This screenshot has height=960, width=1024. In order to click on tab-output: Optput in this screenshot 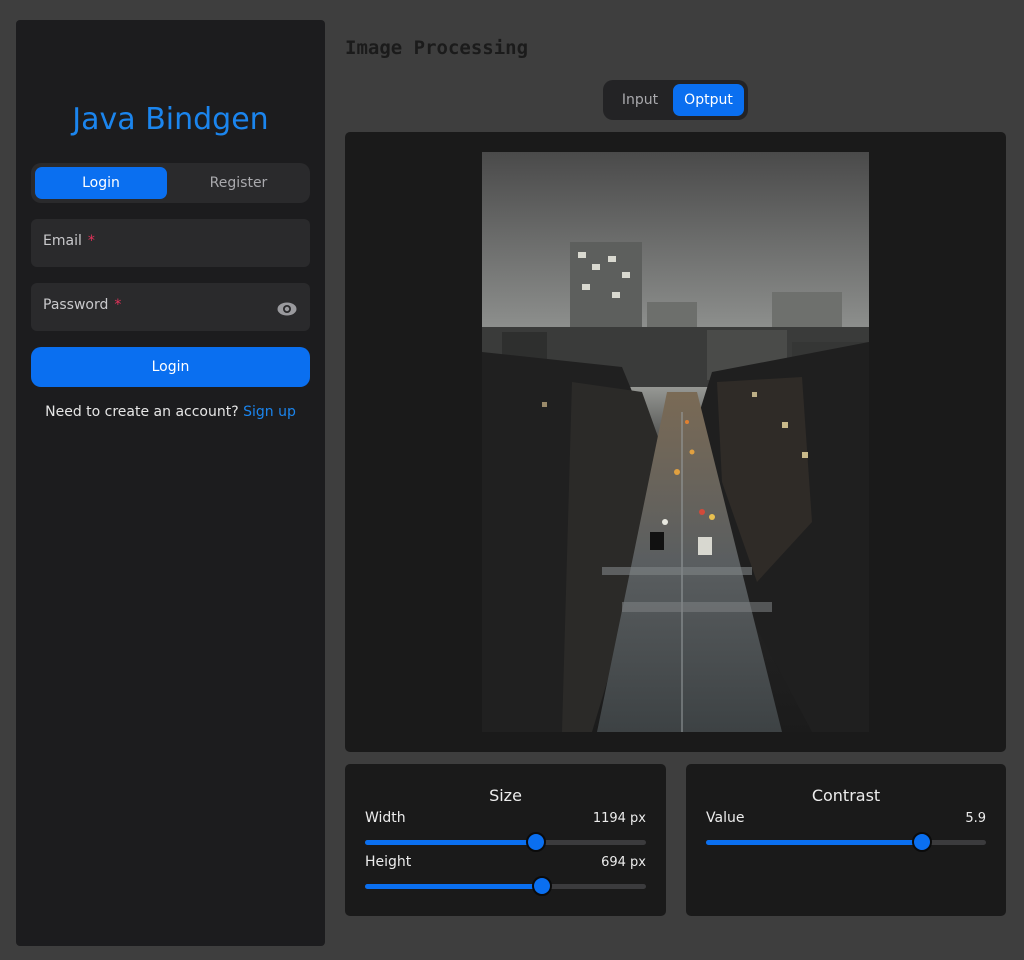, I will do `click(708, 100)`.